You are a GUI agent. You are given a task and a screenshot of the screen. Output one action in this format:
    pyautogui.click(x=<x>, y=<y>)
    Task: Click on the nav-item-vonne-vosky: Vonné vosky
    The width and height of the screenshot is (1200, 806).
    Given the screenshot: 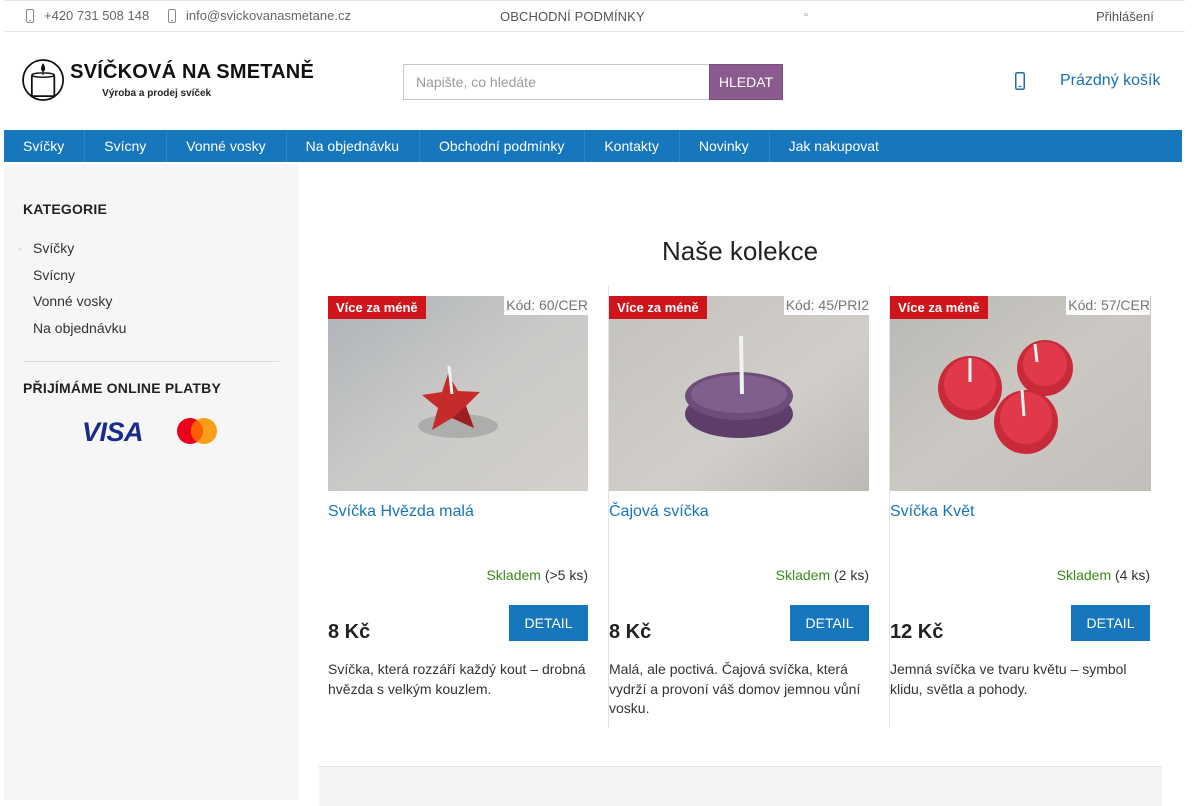 What is the action you would take?
    pyautogui.click(x=227, y=146)
    